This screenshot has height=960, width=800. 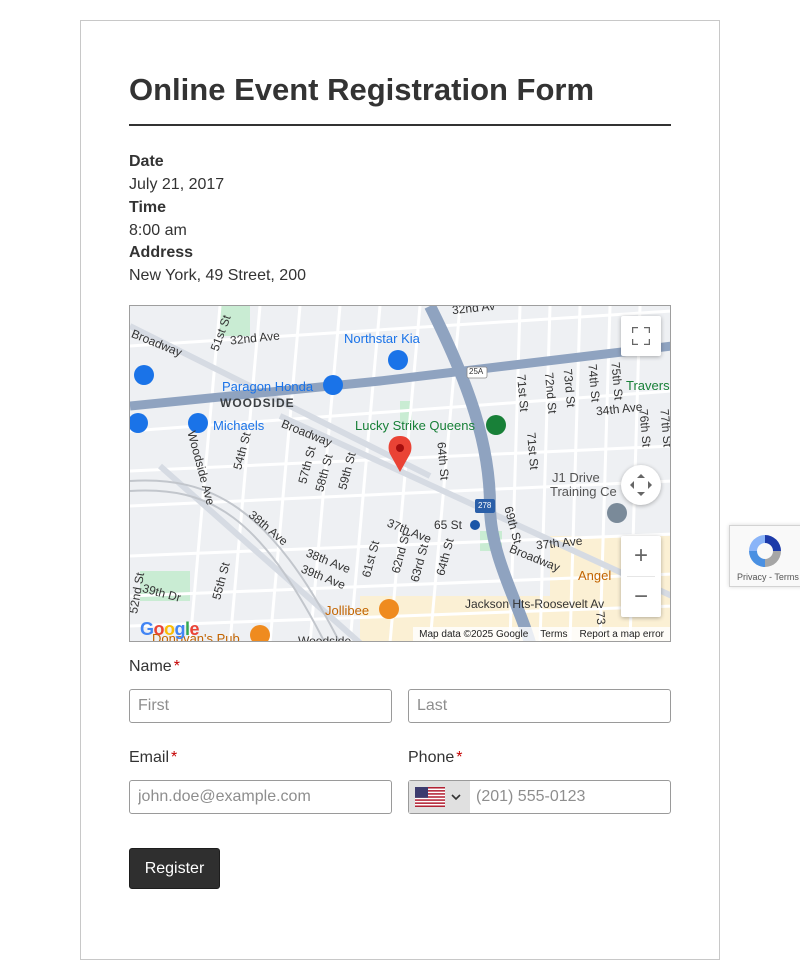 I want to click on route-278: 278, so click(x=485, y=505).